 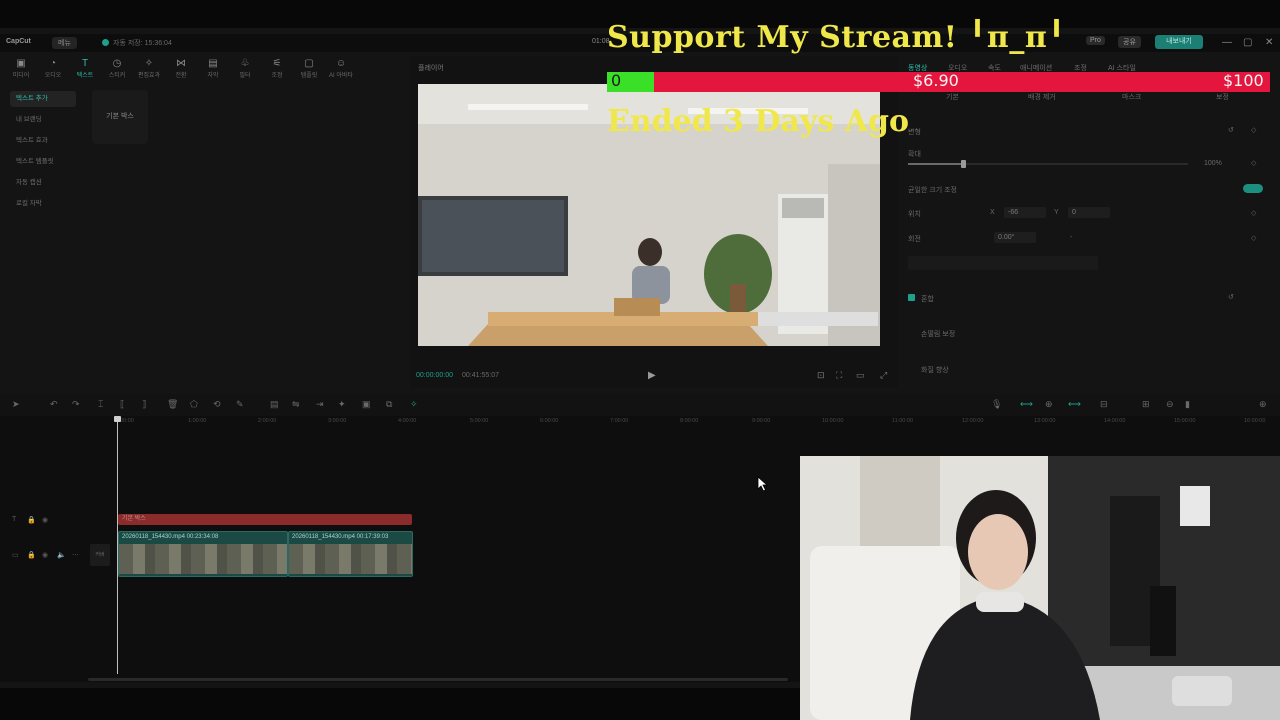 What do you see at coordinates (1131, 97) in the screenshot?
I see `subtab-mask: 마스크` at bounding box center [1131, 97].